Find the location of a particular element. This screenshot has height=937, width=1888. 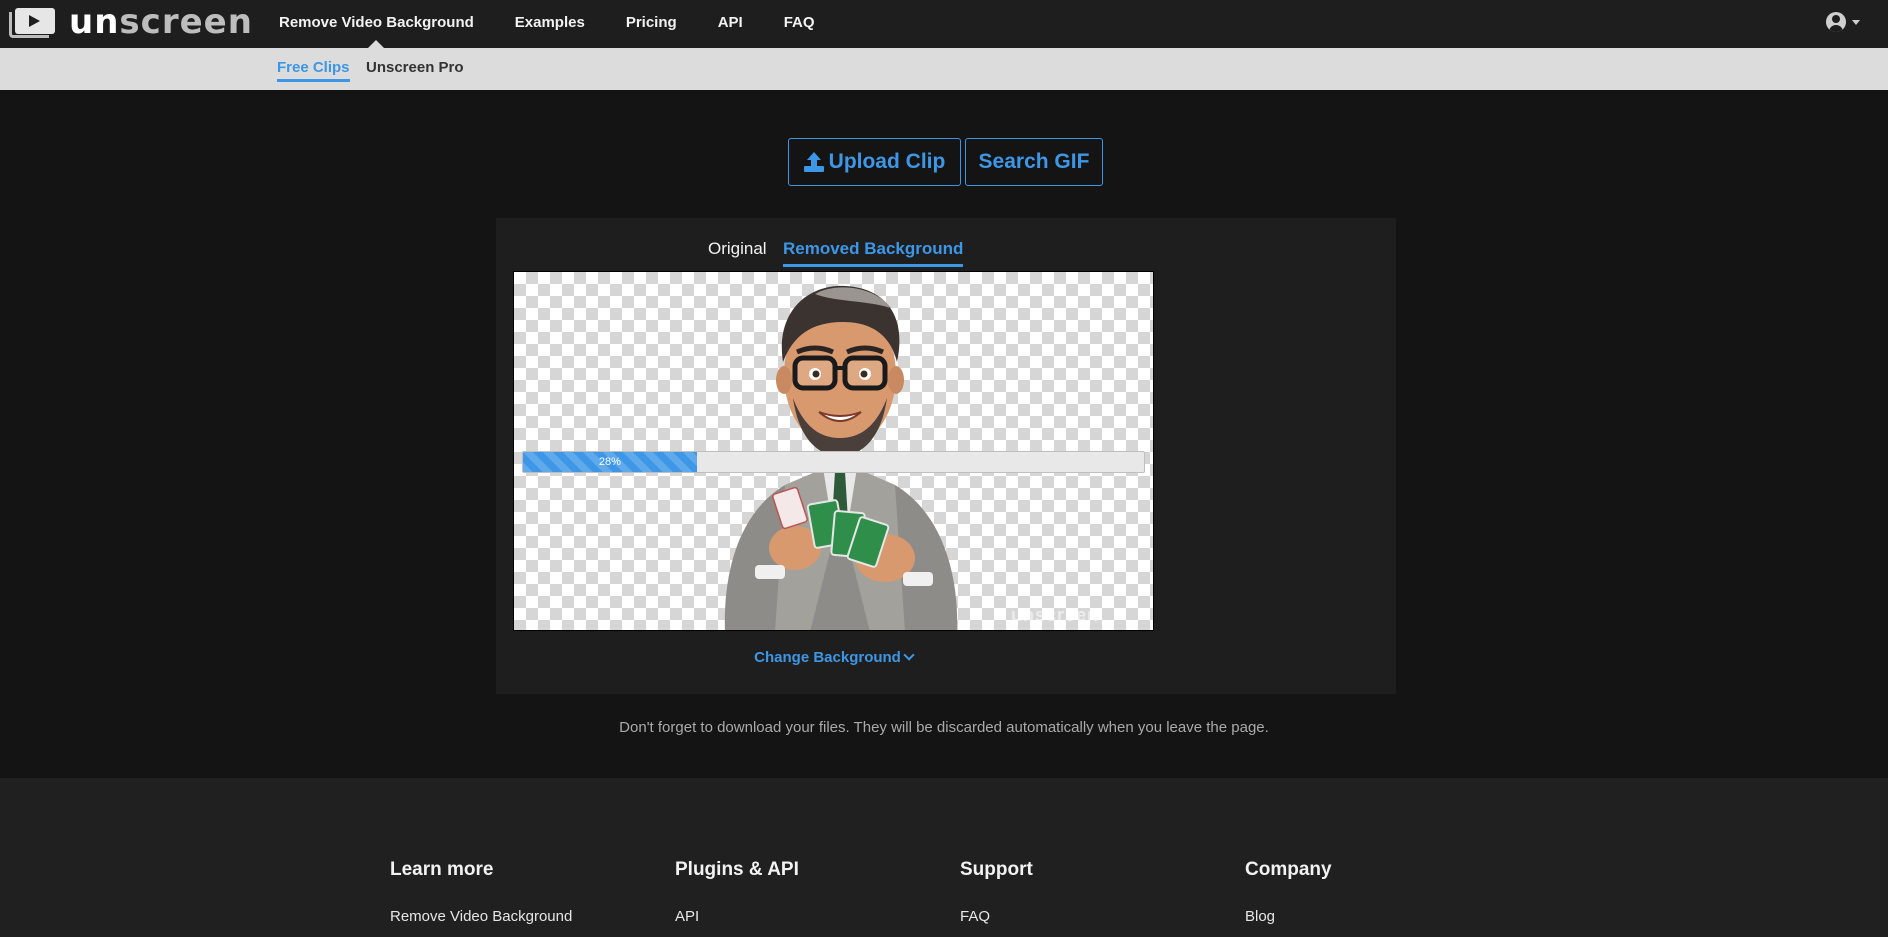

logo-play-icon is located at coordinates (32, 22).